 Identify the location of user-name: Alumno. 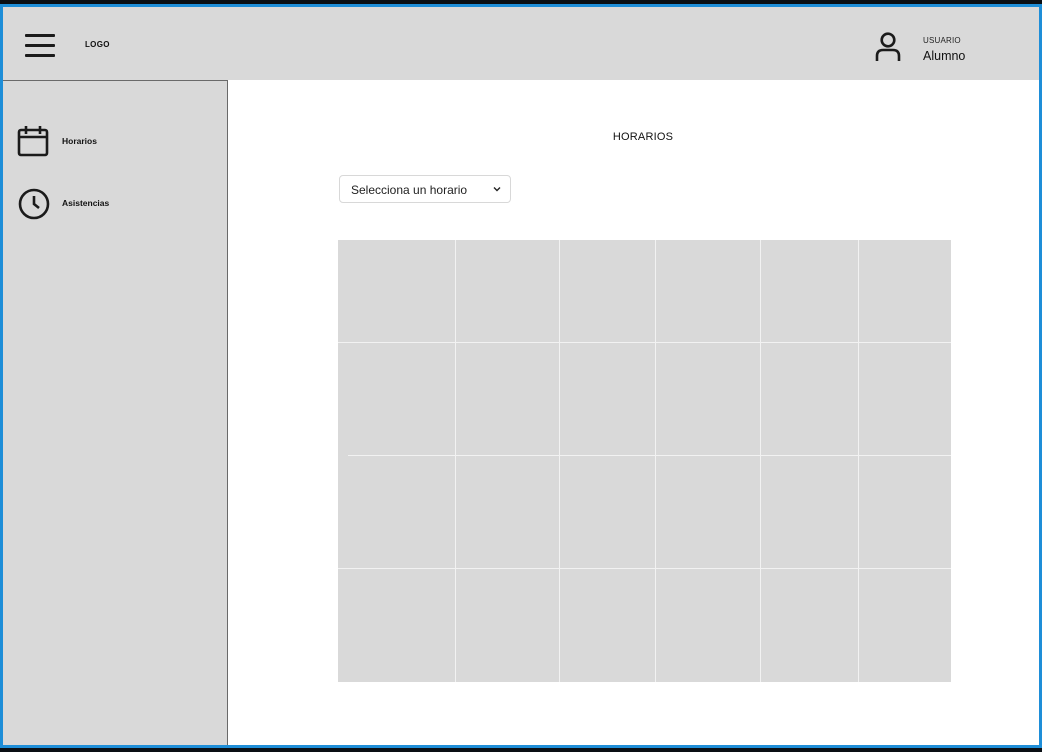
(944, 56).